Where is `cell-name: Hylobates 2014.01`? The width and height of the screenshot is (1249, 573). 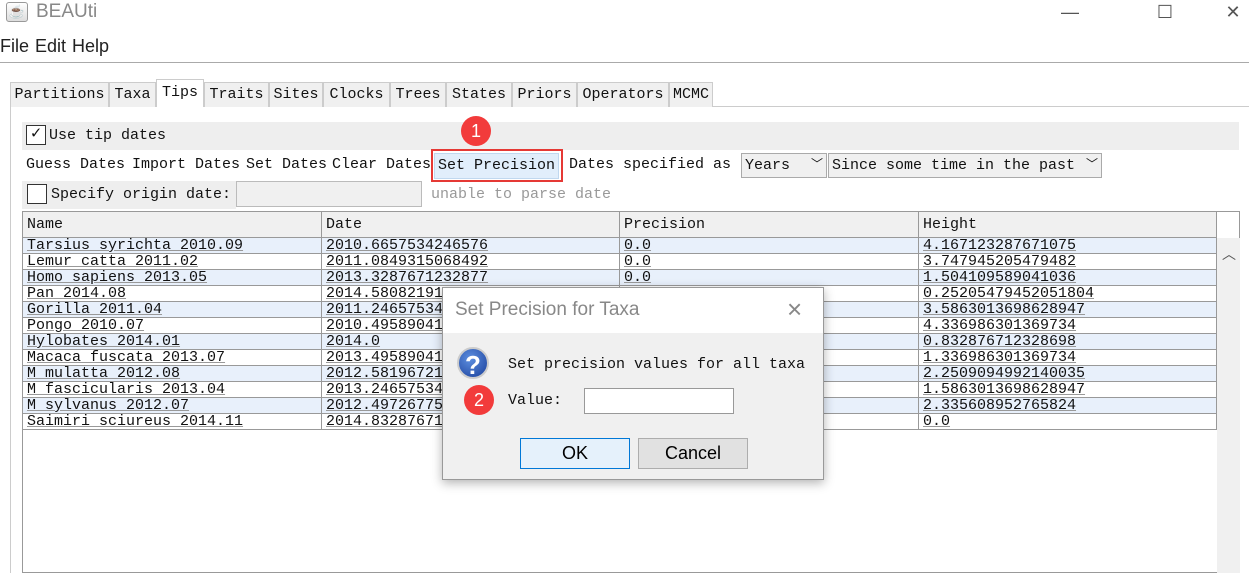 cell-name: Hylobates 2014.01 is located at coordinates (172, 342).